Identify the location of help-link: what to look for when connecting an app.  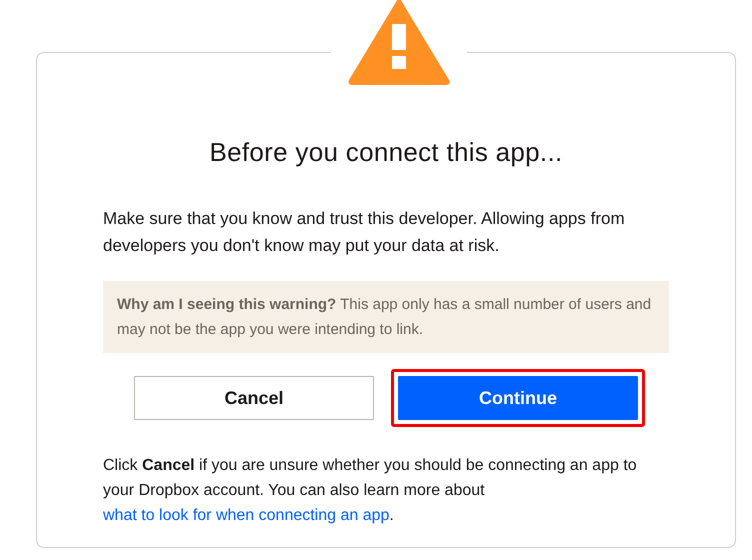
(246, 515).